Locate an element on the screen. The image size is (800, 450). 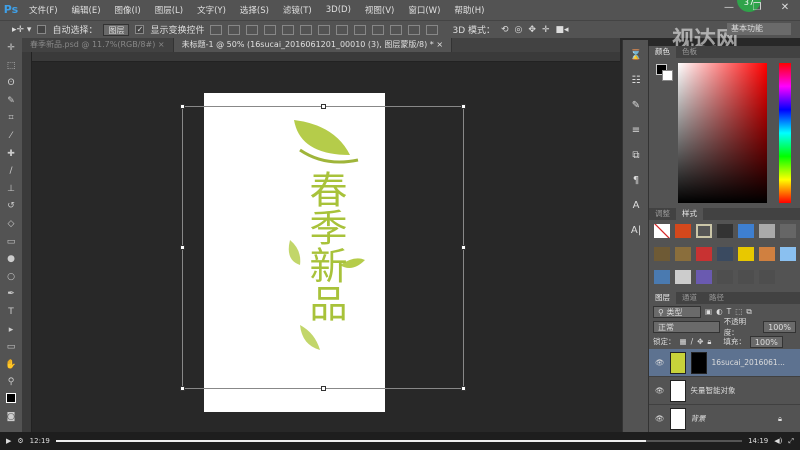
3d-orbit-icon: ⟲ is located at coordinates (505, 30).